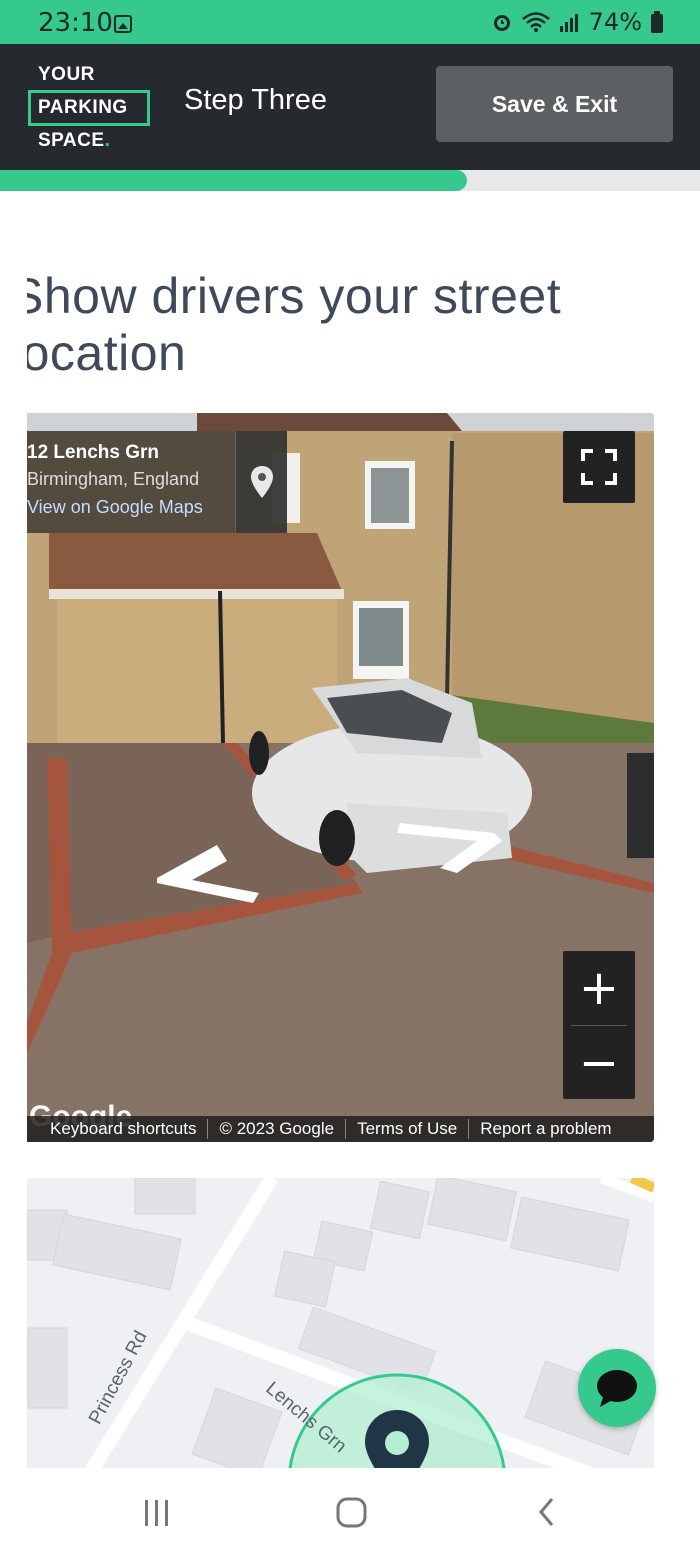  I want to click on logo-line-3: SPACE., so click(74, 140).